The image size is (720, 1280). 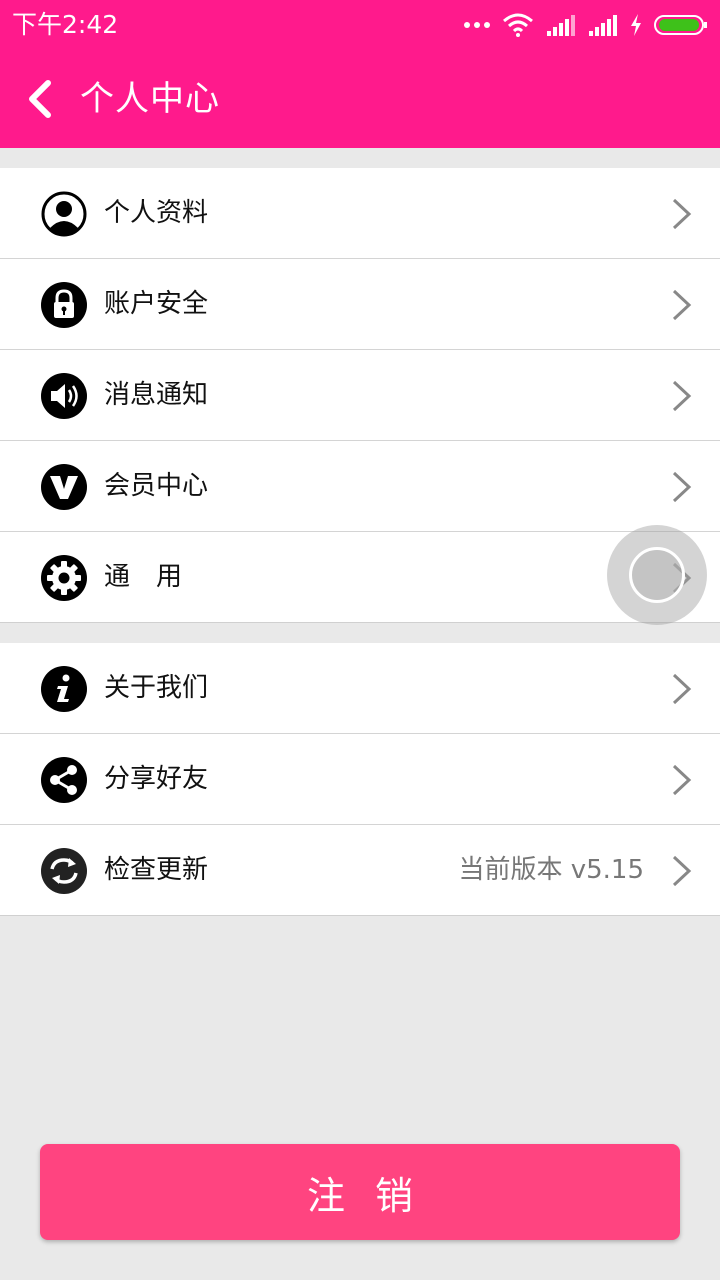 What do you see at coordinates (360, 304) in the screenshot?
I see `menu-item-account-security: 账户安全` at bounding box center [360, 304].